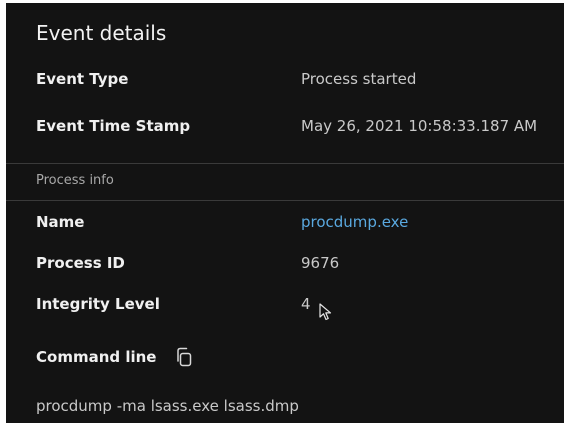 The height and width of the screenshot is (426, 570). I want to click on process-info-section-label: Process info, so click(75, 180).